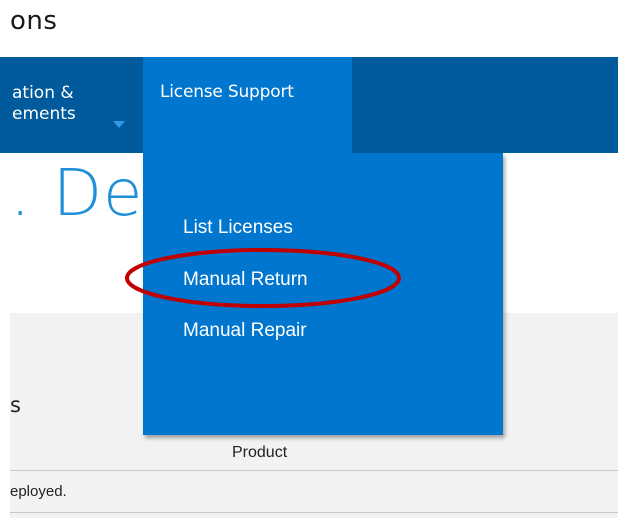 This screenshot has height=518, width=618. I want to click on nav-item-label-line1: ation &, so click(43, 93).